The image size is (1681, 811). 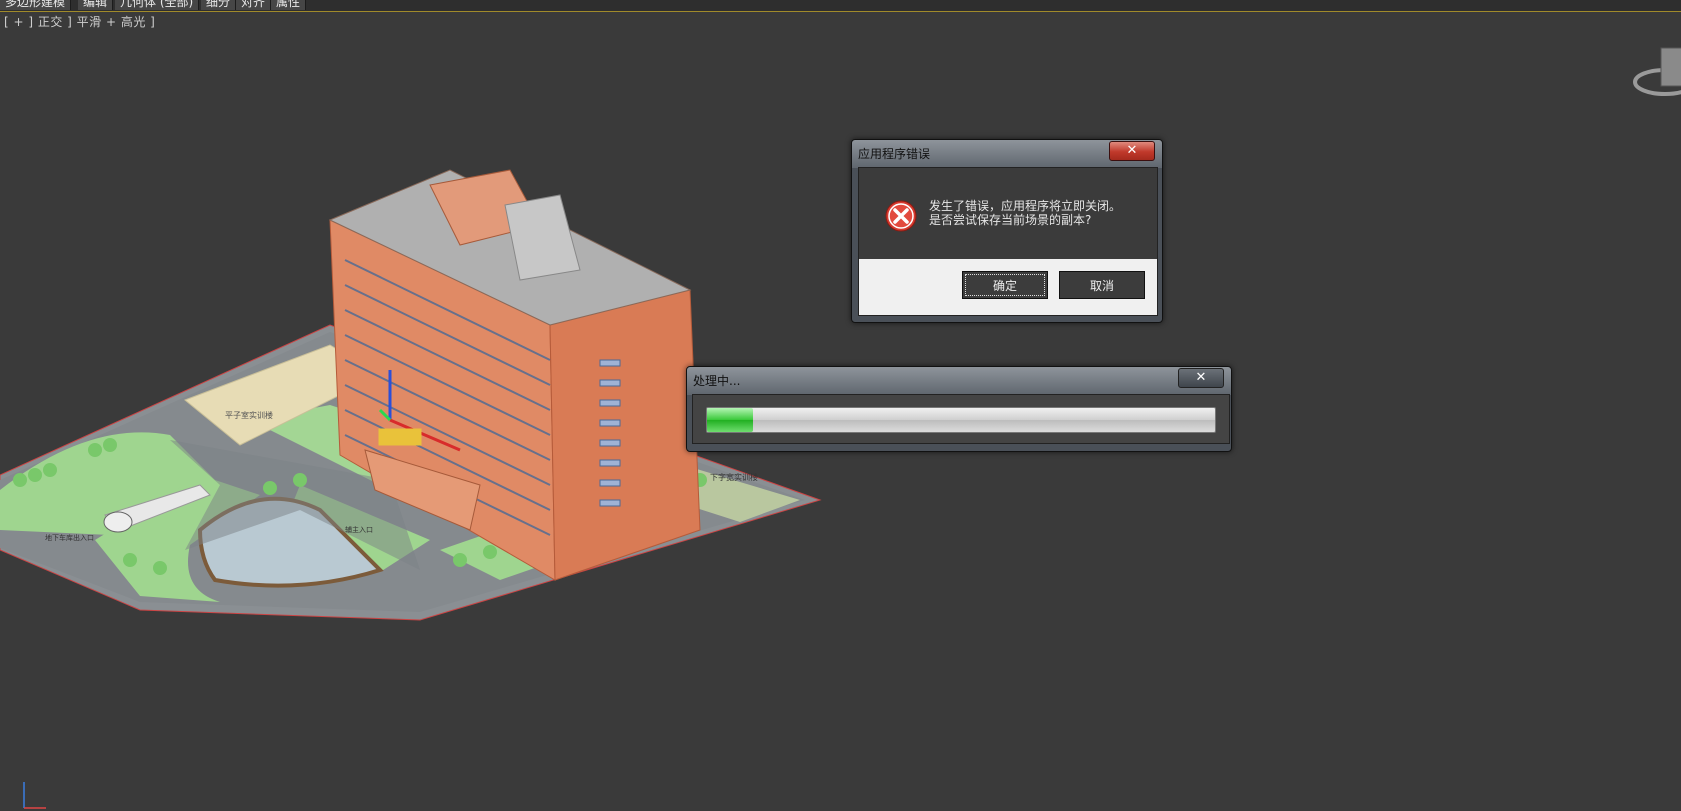 I want to click on error-dialog-footer: 确定 取消, so click(x=1008, y=287).